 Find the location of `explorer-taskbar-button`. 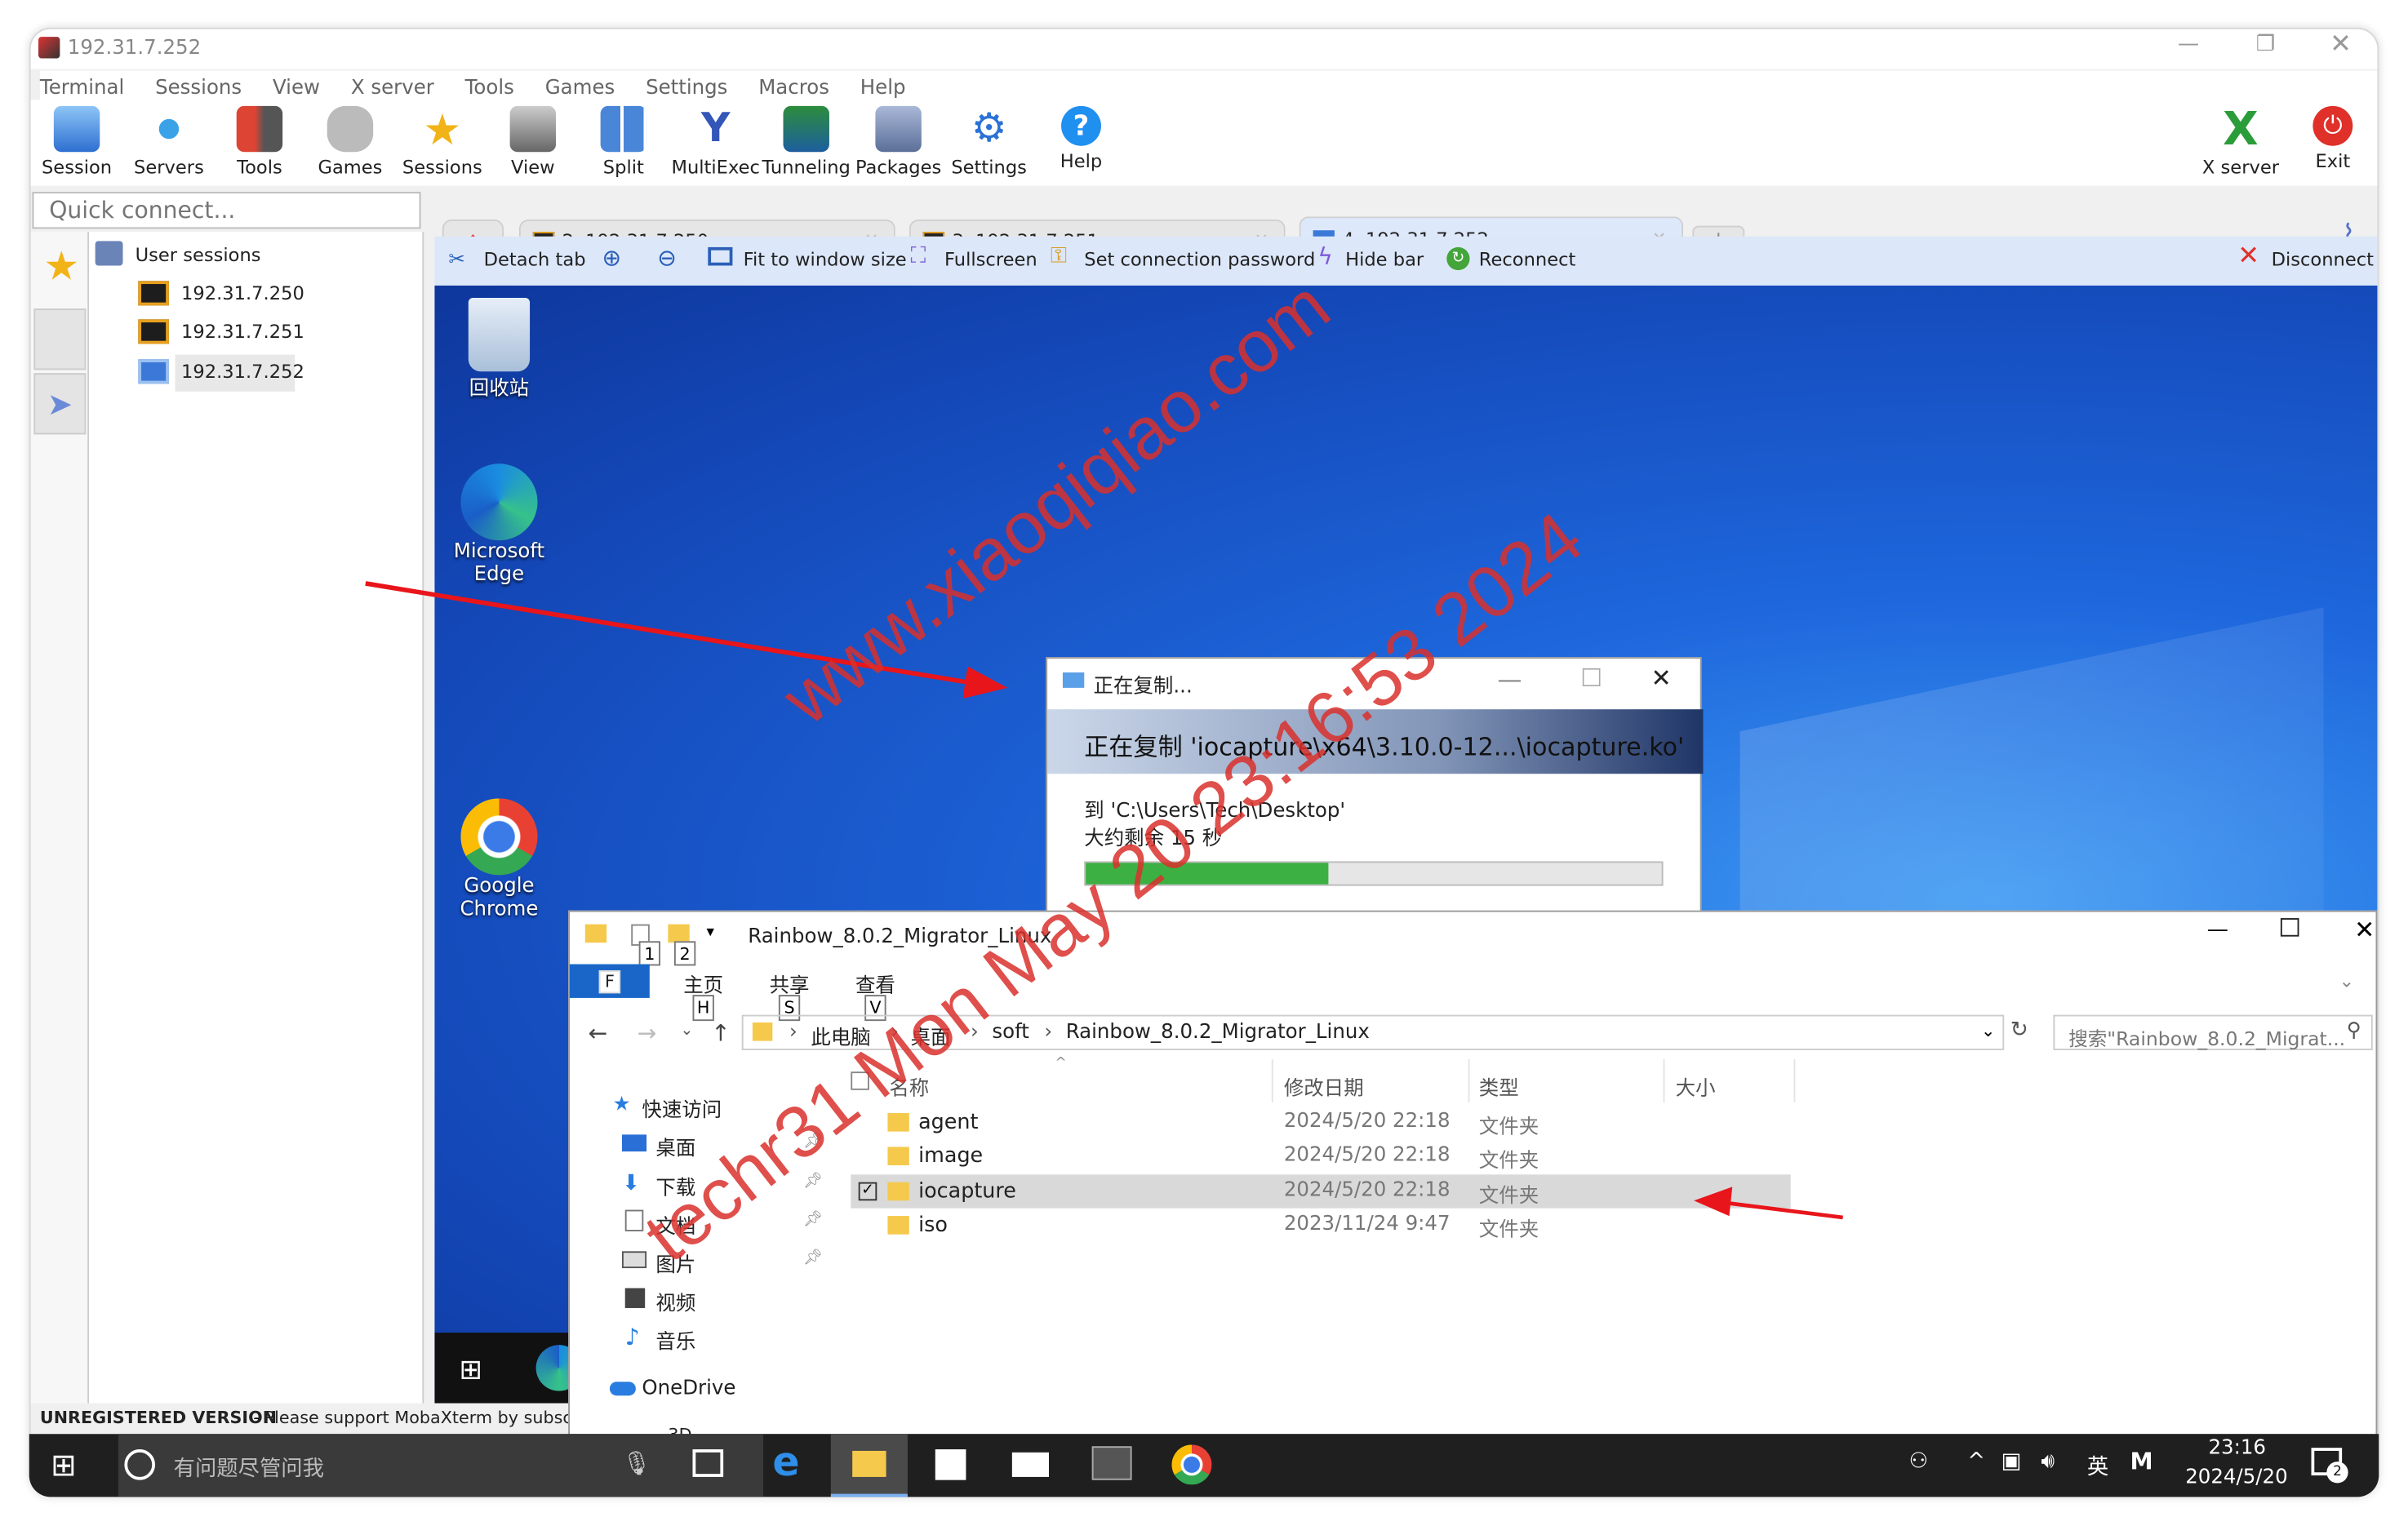

explorer-taskbar-button is located at coordinates (869, 1466).